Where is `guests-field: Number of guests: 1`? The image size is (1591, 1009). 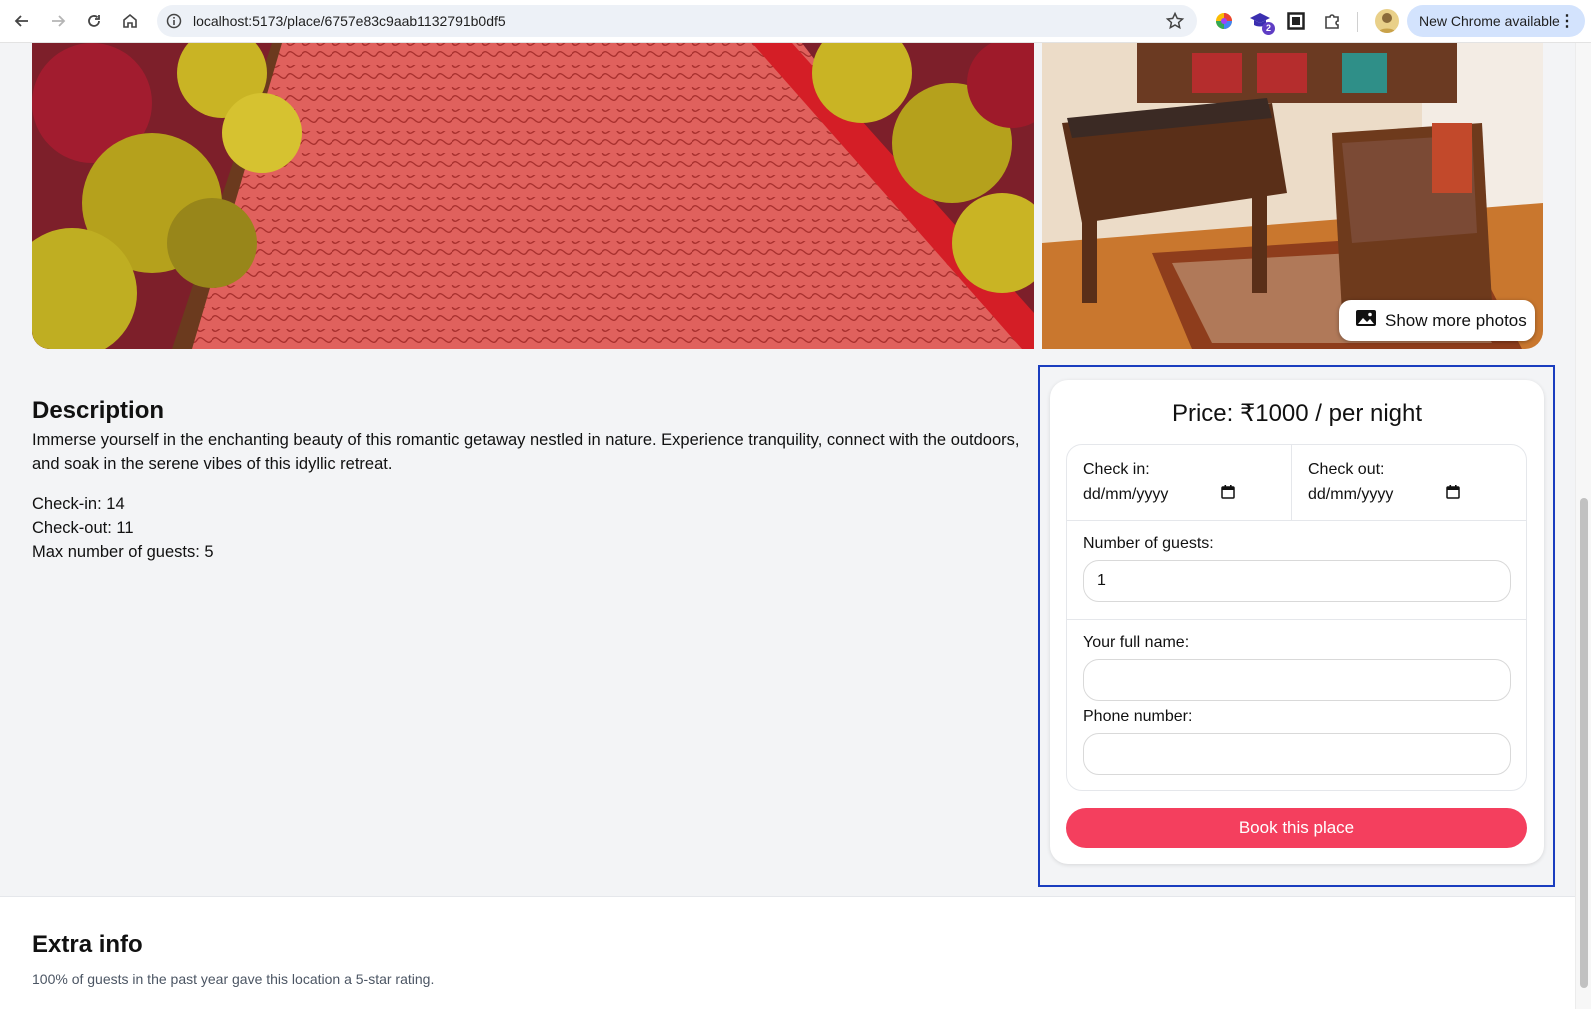
guests-field: Number of guests: 1 is located at coordinates (1297, 568).